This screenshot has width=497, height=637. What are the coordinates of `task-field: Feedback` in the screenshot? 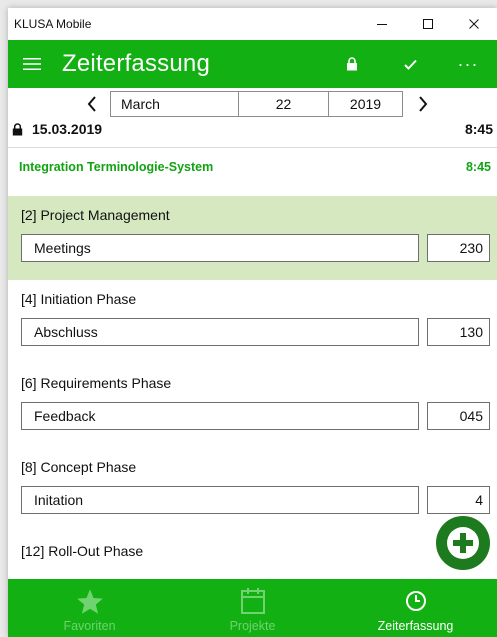 It's located at (220, 416).